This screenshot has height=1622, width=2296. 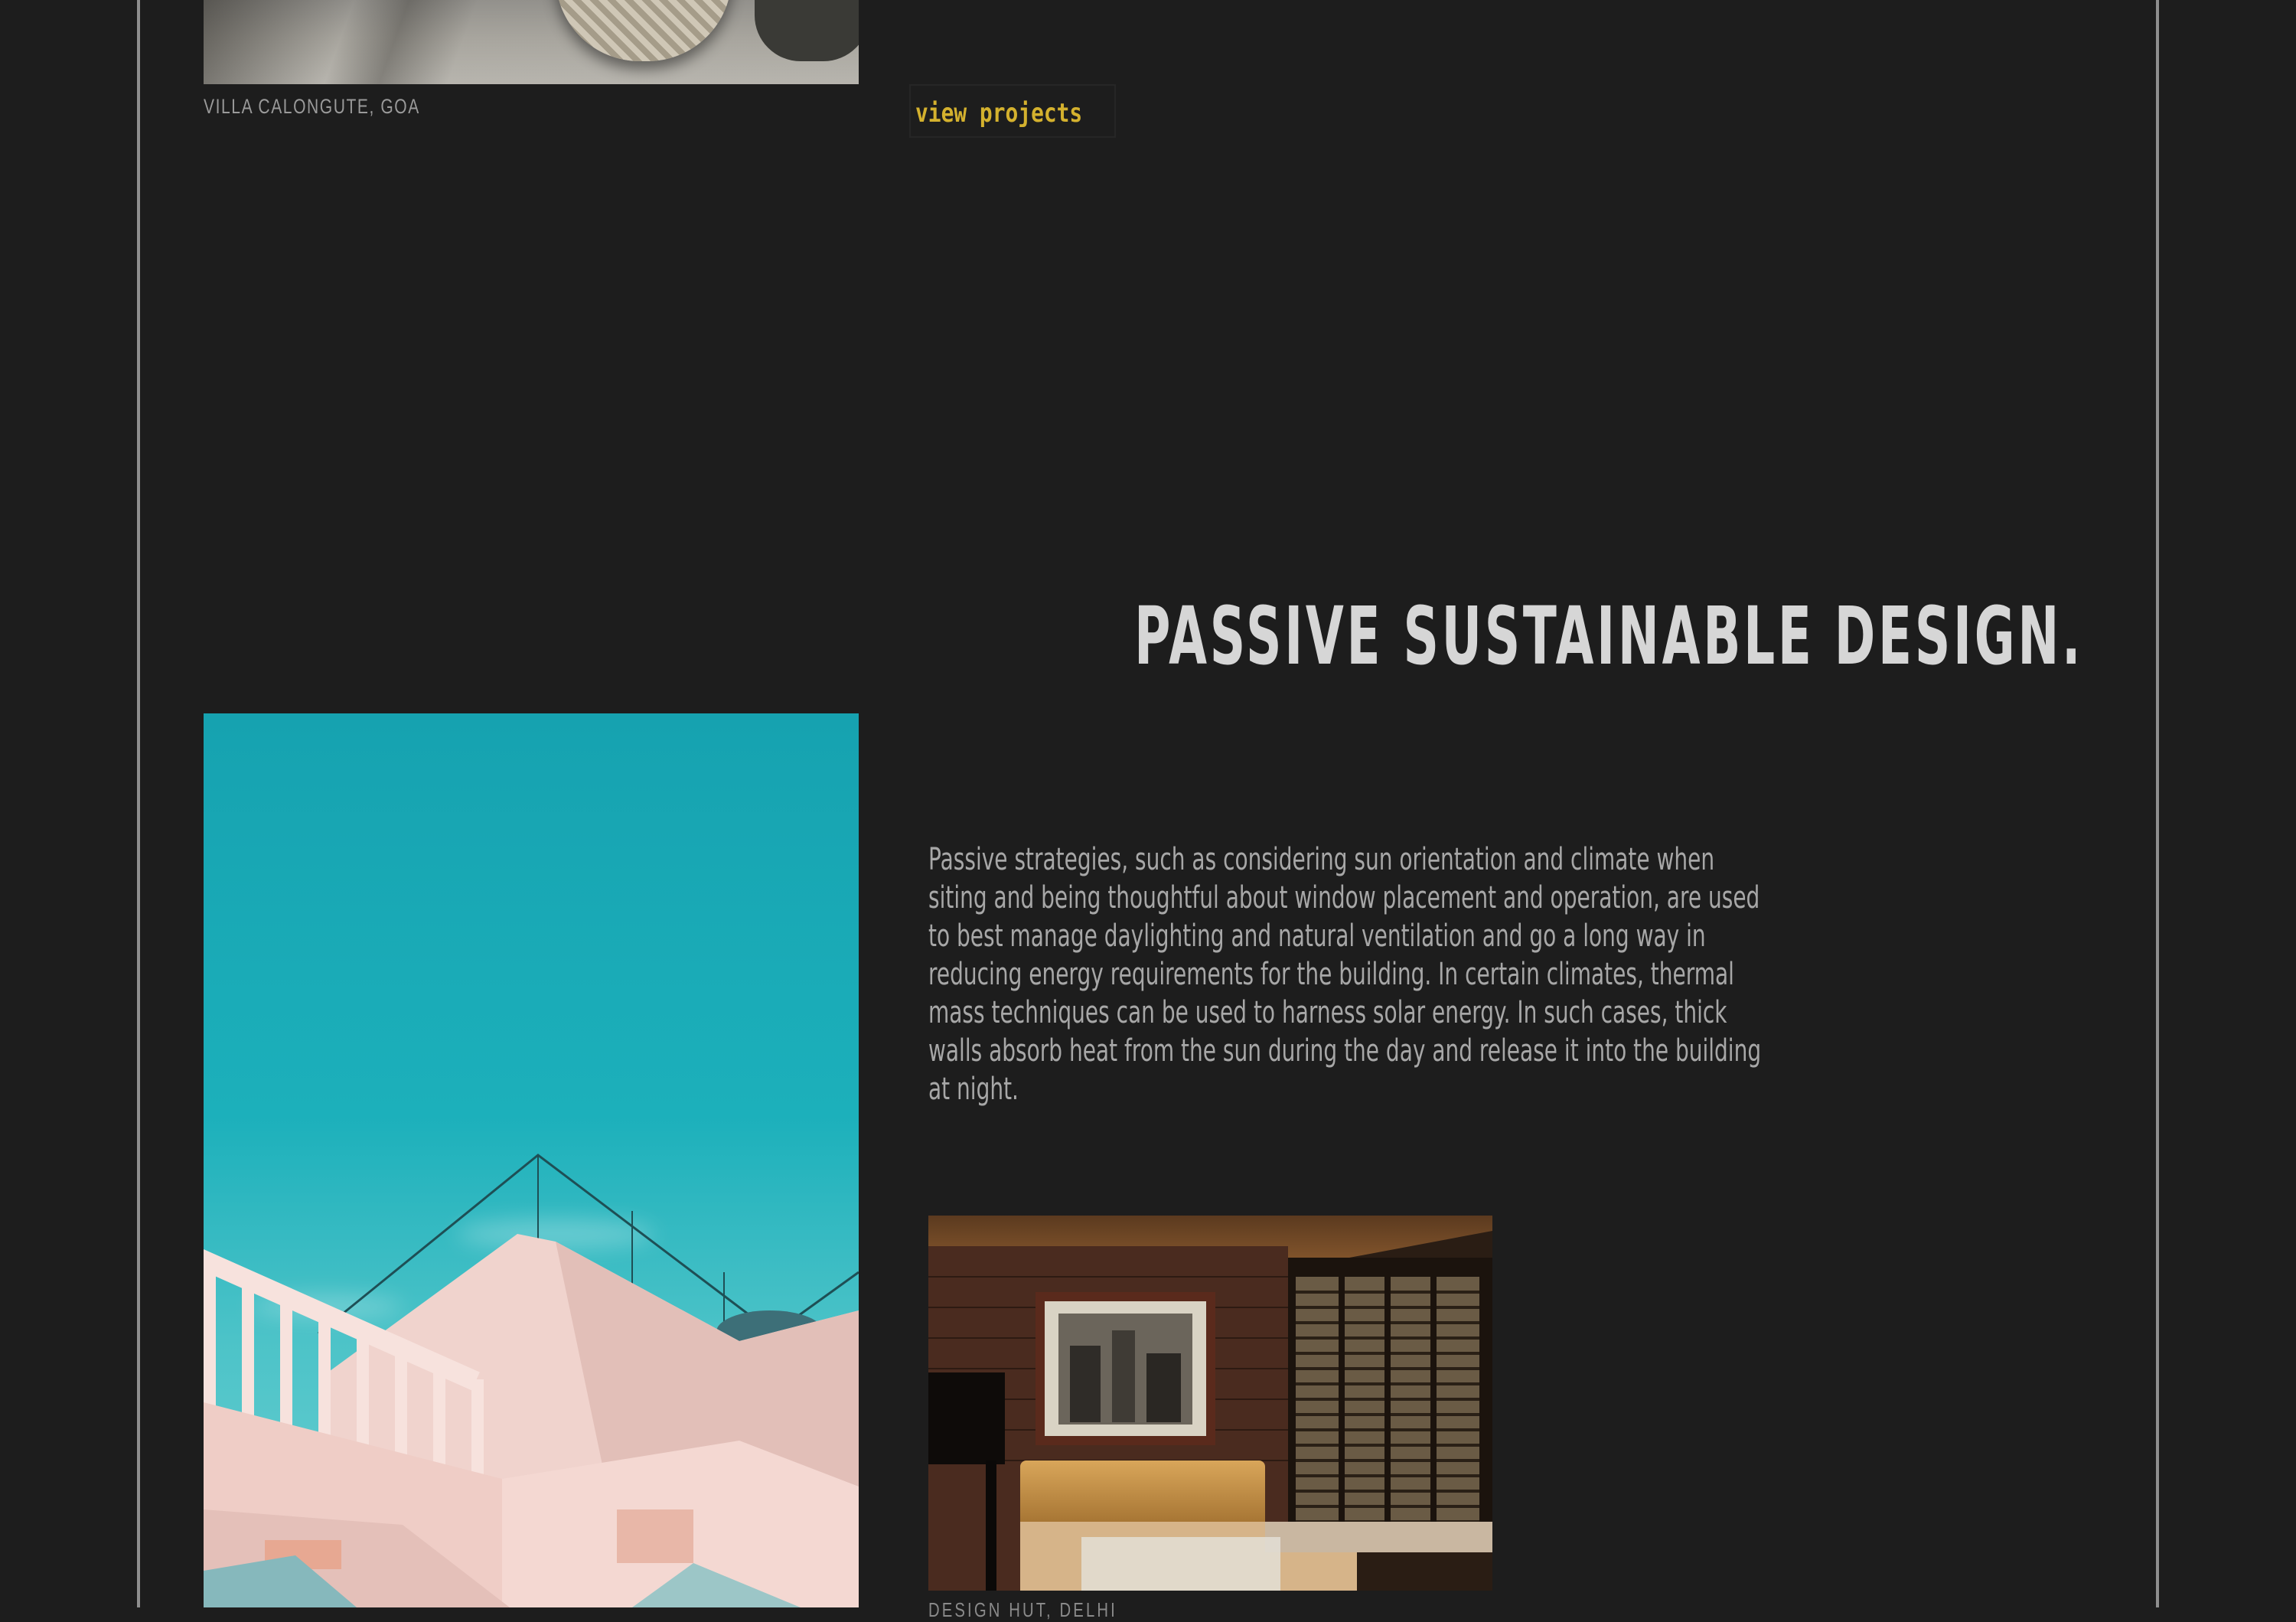 I want to click on frame-line-right, so click(x=2157, y=803).